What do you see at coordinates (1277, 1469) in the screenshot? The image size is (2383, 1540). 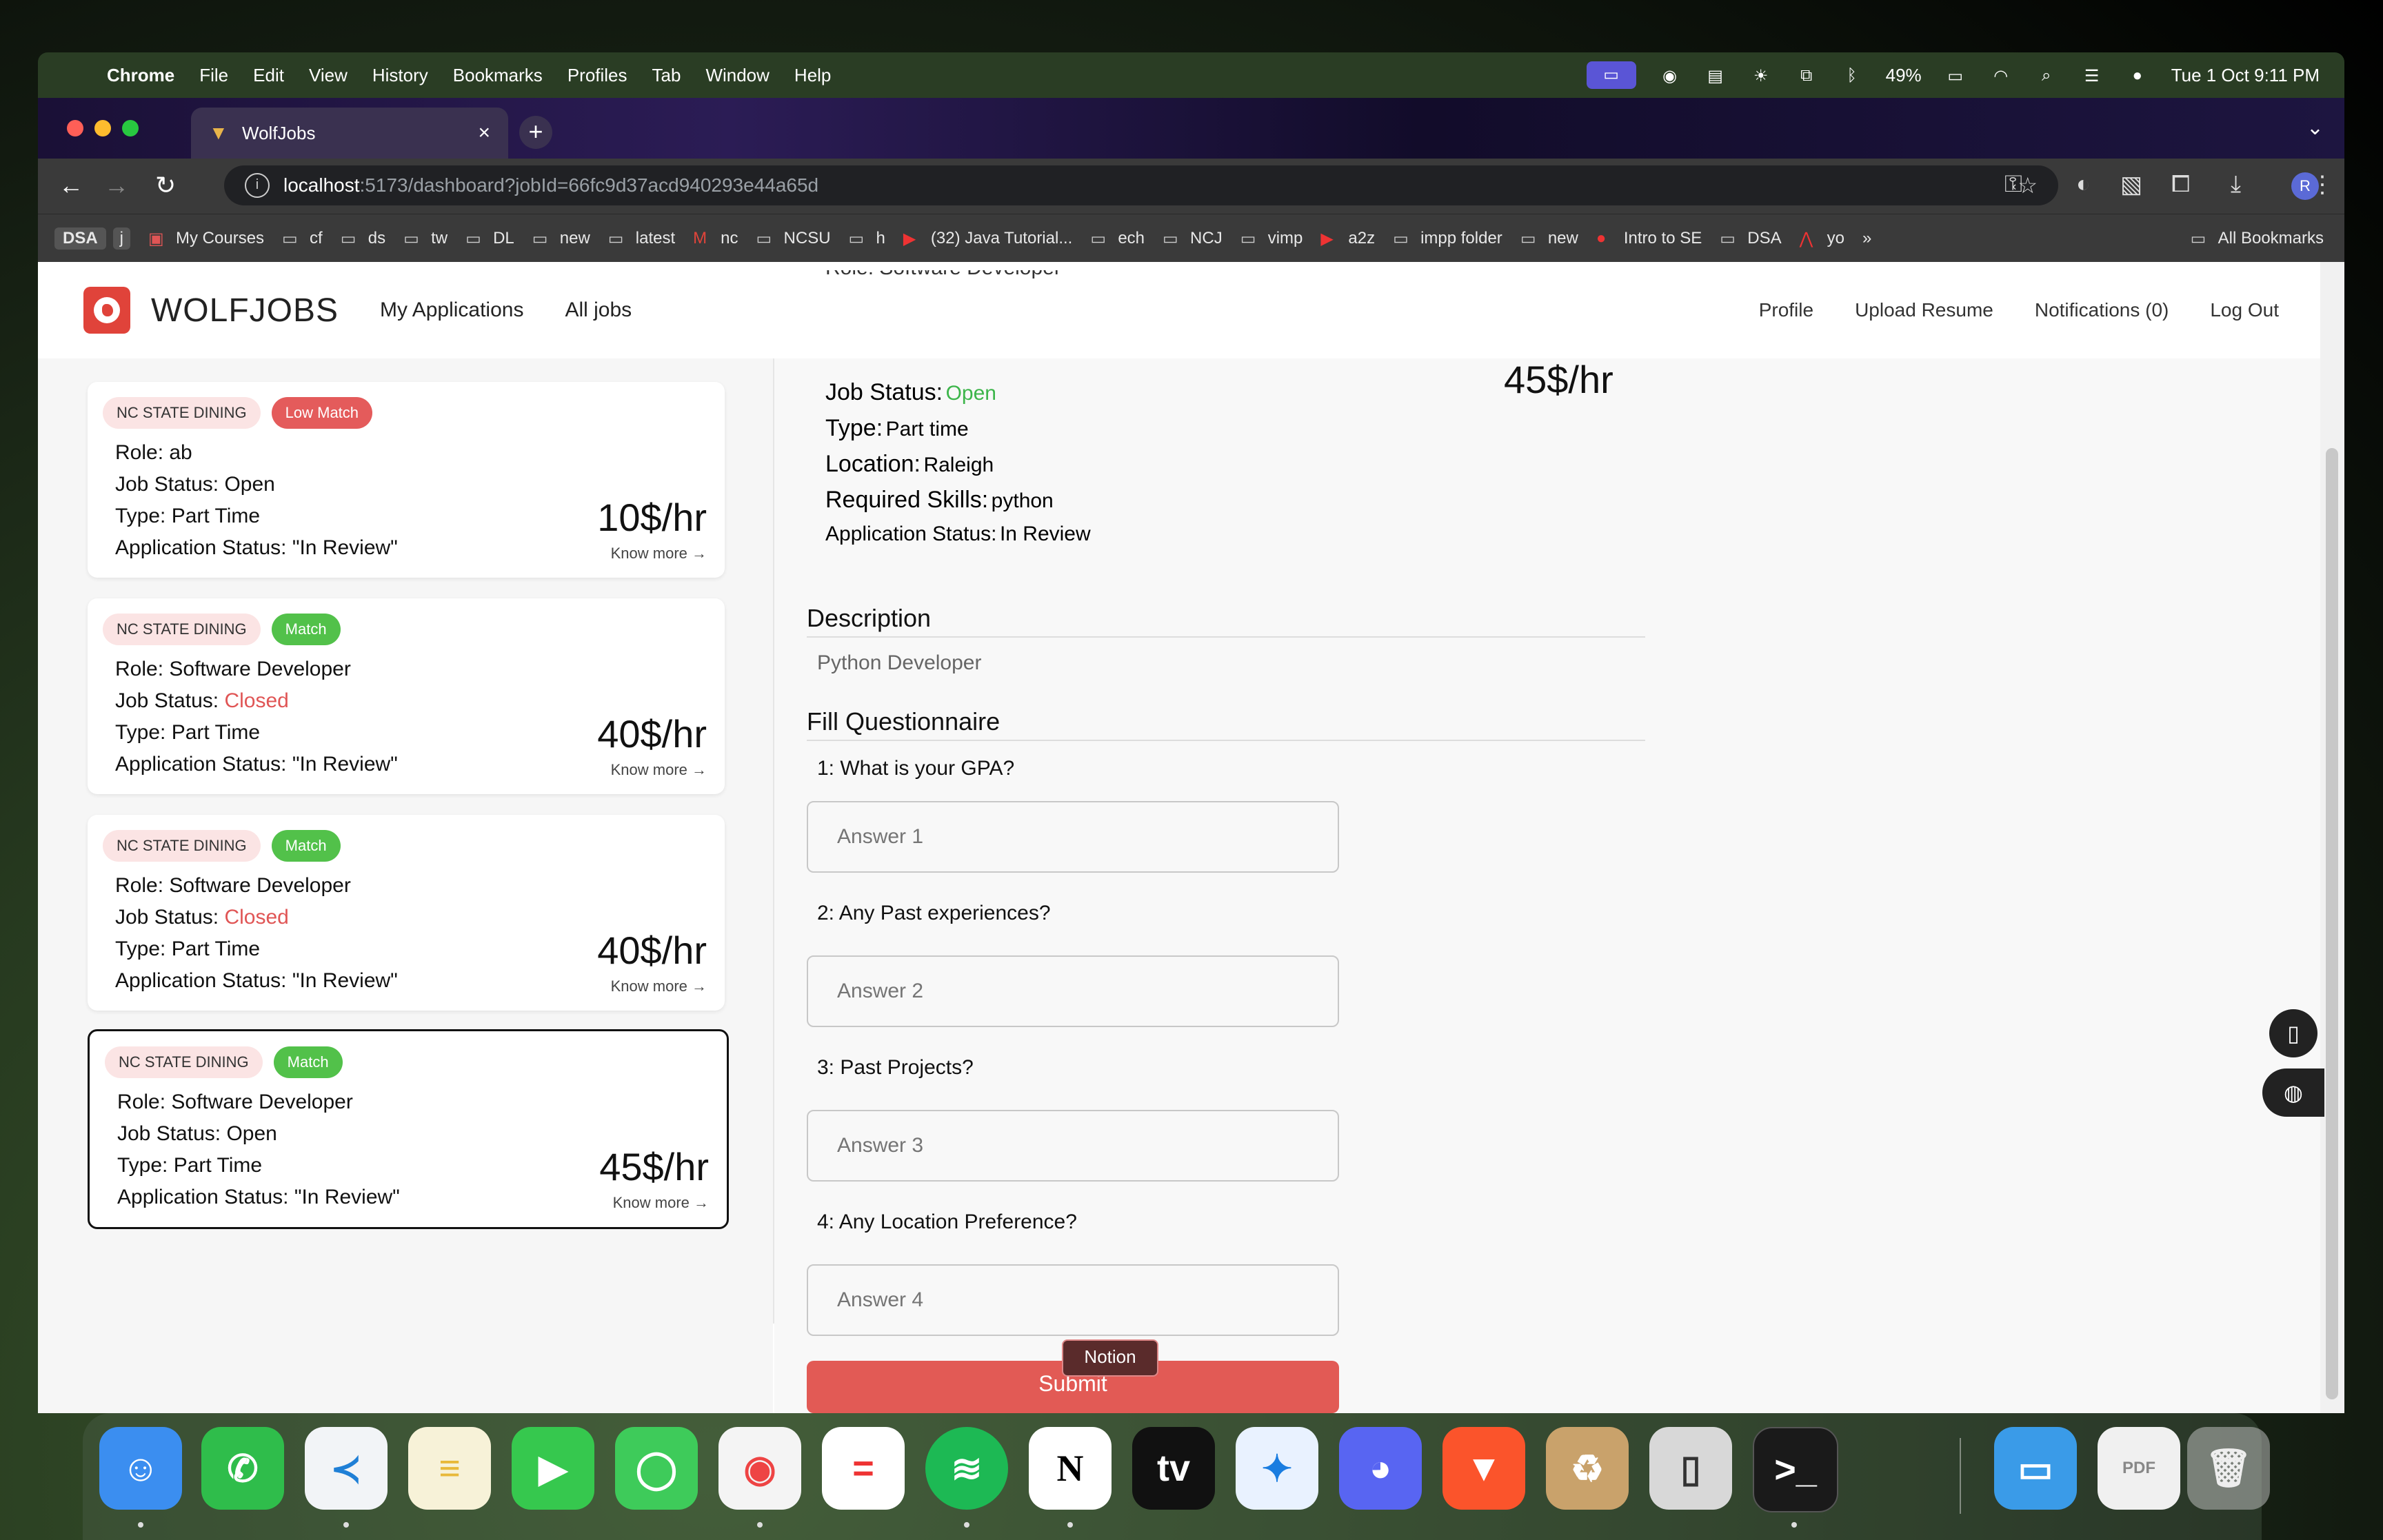 I see `safari-icon: ✦` at bounding box center [1277, 1469].